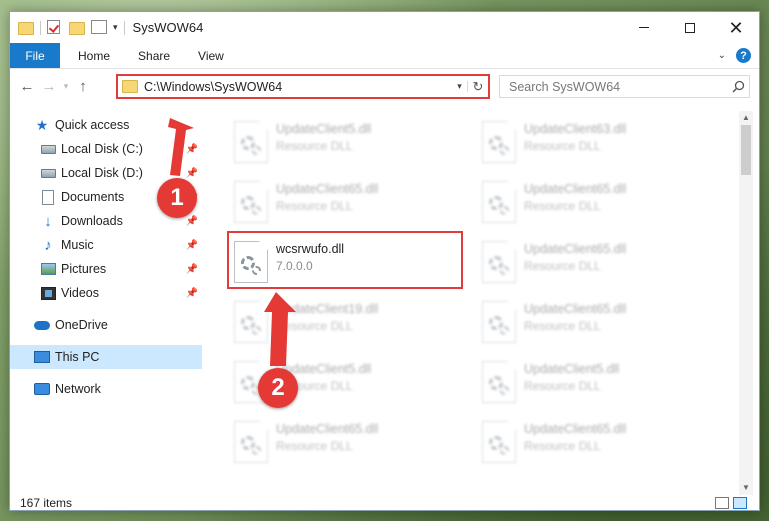 This screenshot has height=521, width=769. I want to click on sidebar-item-label: Local Disk (C:), so click(102, 149).